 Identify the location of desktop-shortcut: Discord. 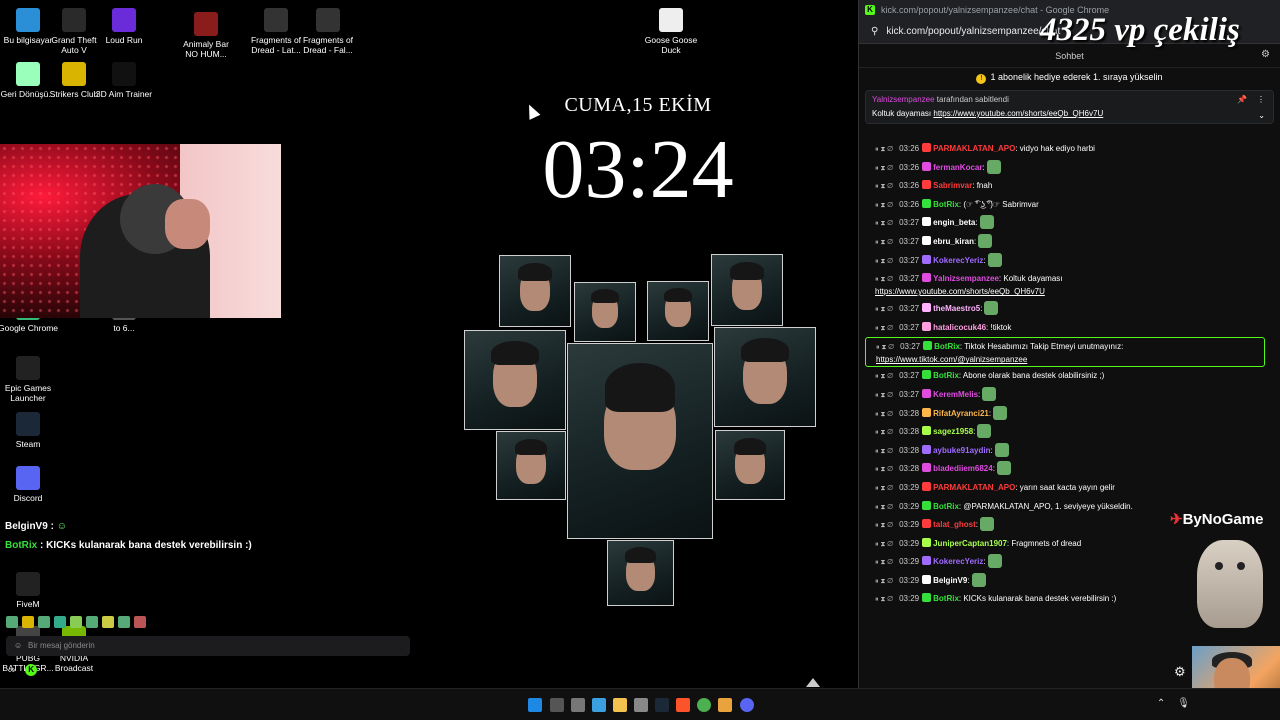
(29, 484).